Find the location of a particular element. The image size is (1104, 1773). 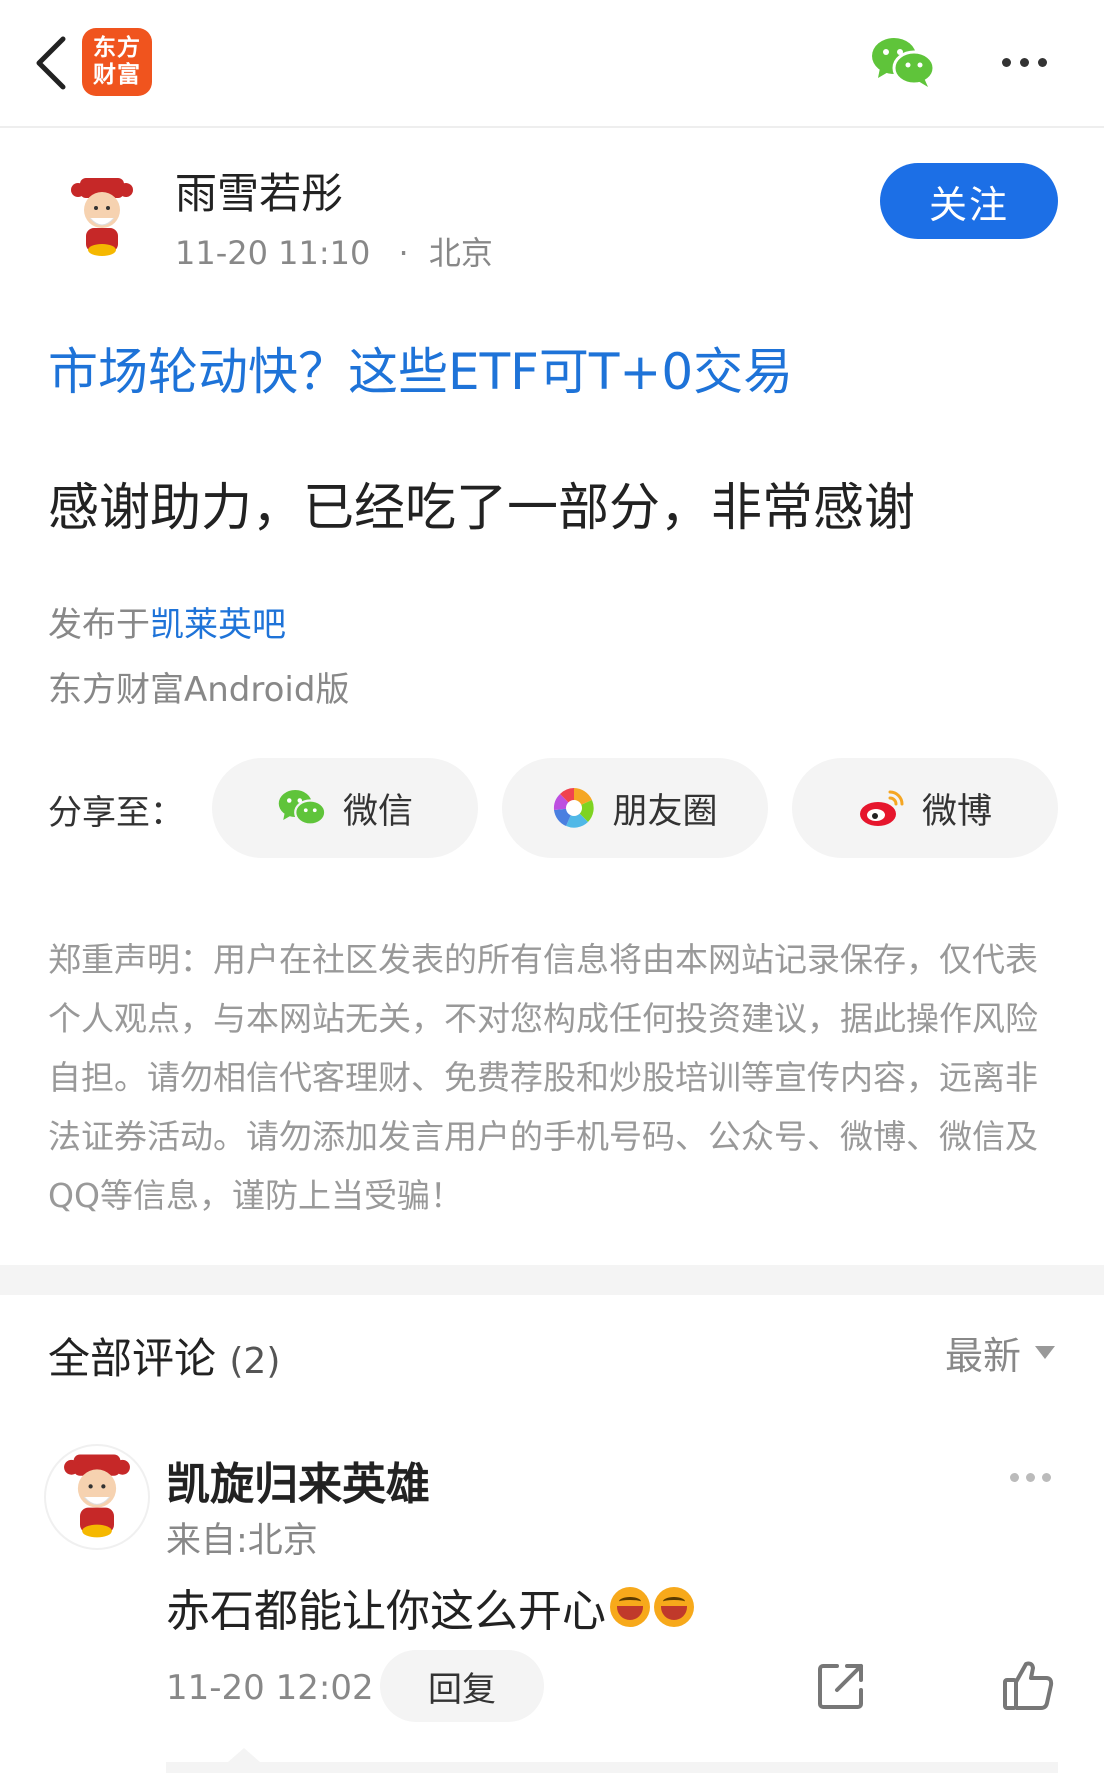

app-logo: 东方 财富 is located at coordinates (117, 62).